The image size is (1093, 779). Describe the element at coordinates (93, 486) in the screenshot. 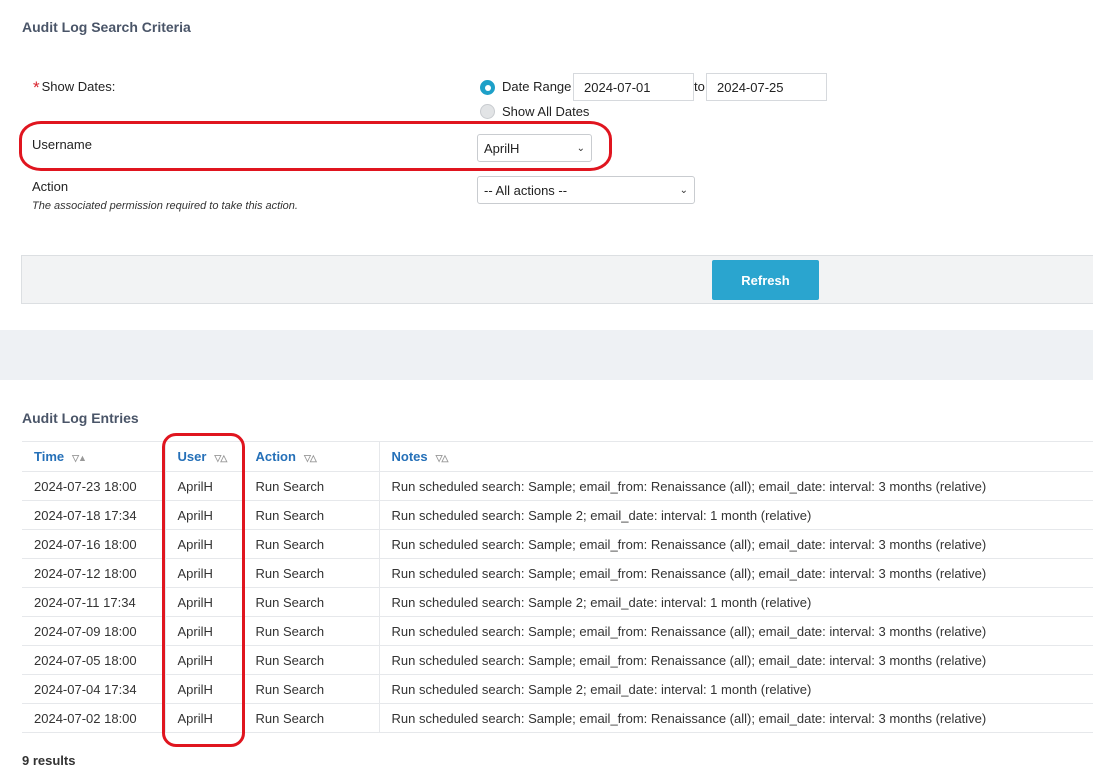

I see `time-cell: 2024-07-23 18:00` at that location.